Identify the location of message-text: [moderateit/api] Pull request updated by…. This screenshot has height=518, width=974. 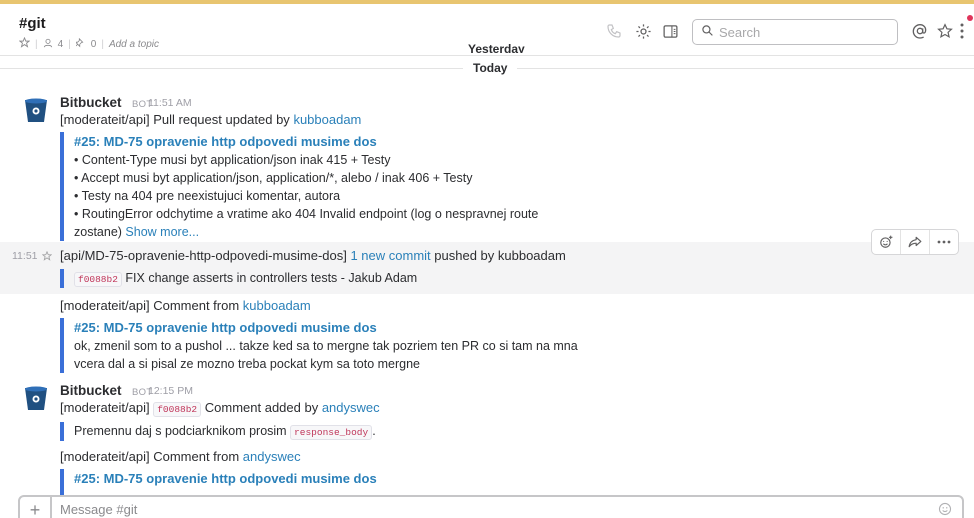
(210, 120).